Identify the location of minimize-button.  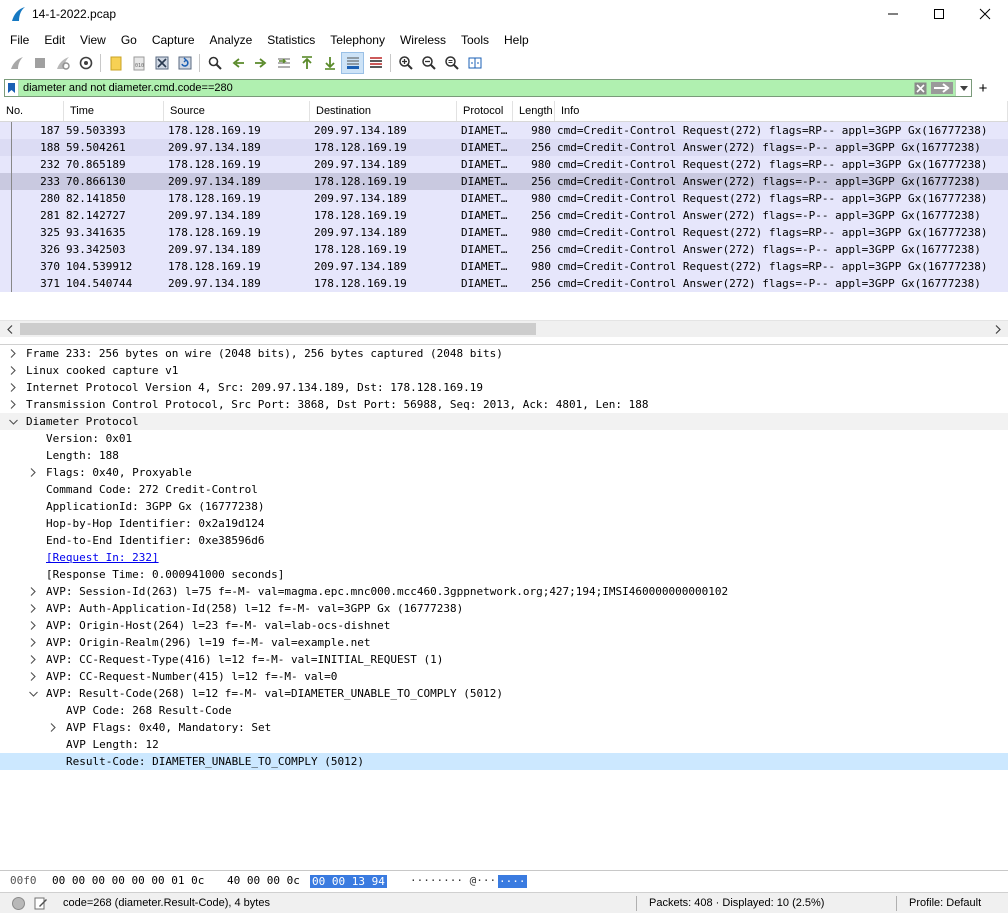
(893, 14).